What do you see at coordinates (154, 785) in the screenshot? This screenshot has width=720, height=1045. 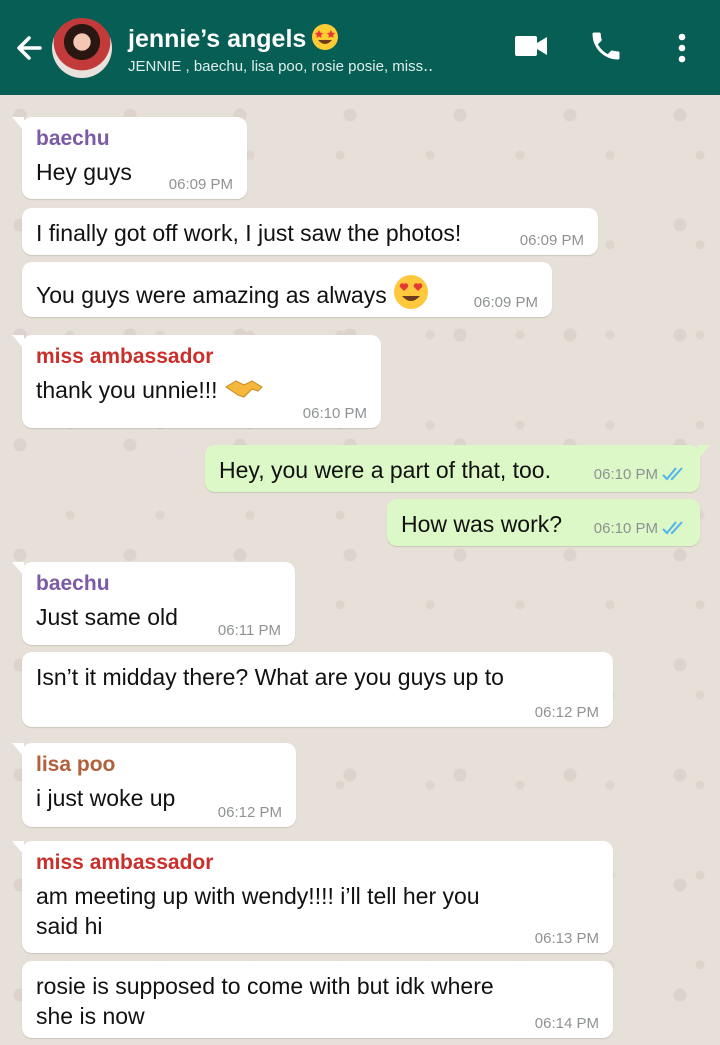 I see `message-bubble: lisa poo i just woke up 06:12 PM` at bounding box center [154, 785].